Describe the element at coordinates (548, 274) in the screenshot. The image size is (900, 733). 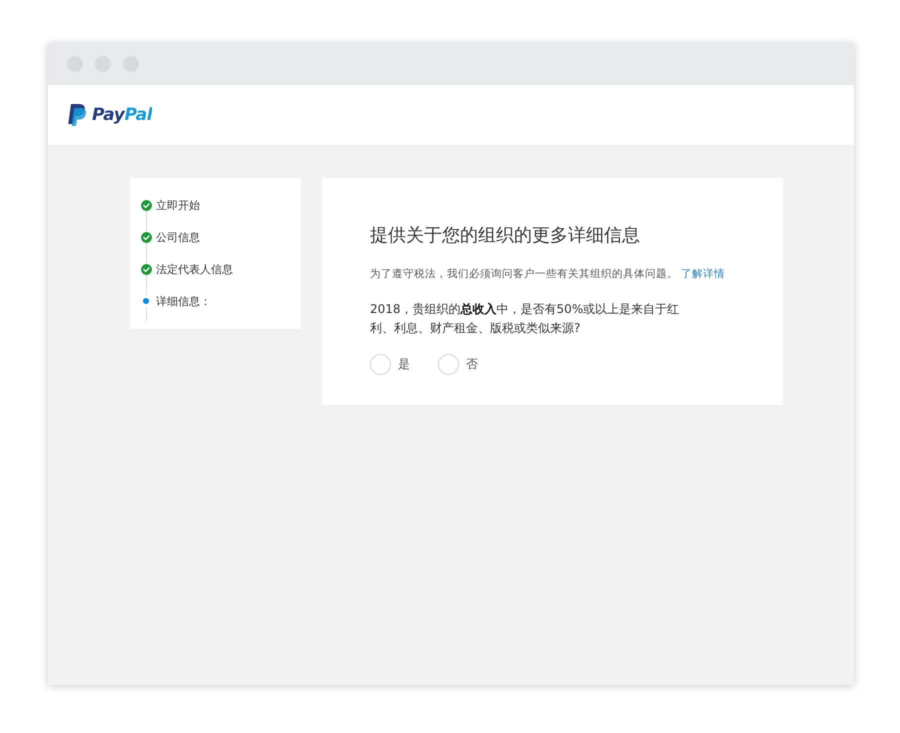
I see `intro-text: 为了遵守税法，我们必须询问客户一些有关其组织的具体问题。 了解详情` at that location.